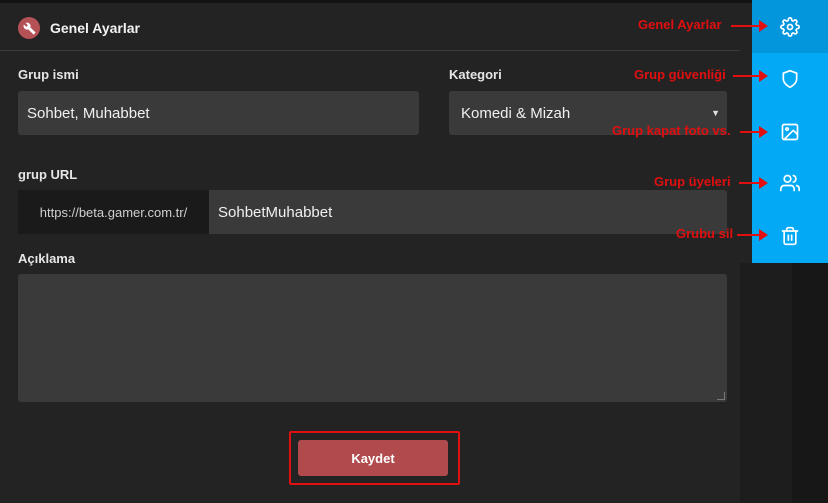  Describe the element at coordinates (790, 27) in the screenshot. I see `gear-icon` at that location.